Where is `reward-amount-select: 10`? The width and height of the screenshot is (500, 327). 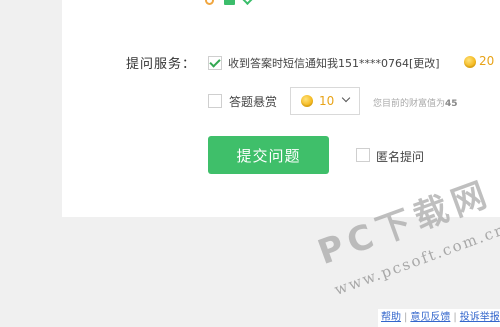
reward-amount-select: 10 is located at coordinates (325, 101).